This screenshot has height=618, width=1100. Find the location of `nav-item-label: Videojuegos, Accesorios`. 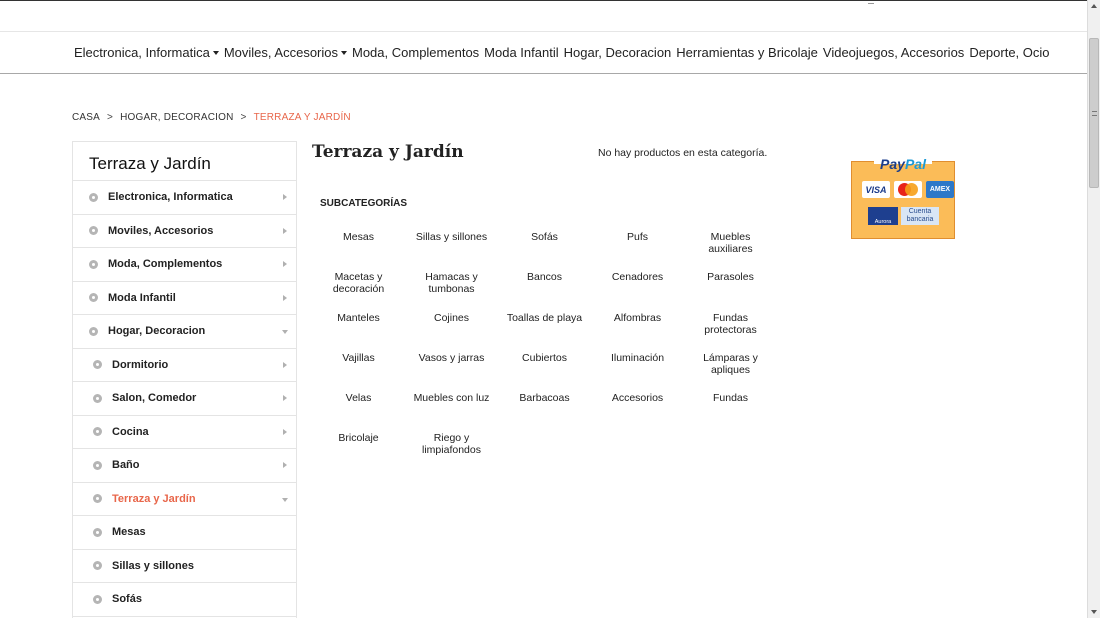

nav-item-label: Videojuegos, Accesorios is located at coordinates (893, 52).